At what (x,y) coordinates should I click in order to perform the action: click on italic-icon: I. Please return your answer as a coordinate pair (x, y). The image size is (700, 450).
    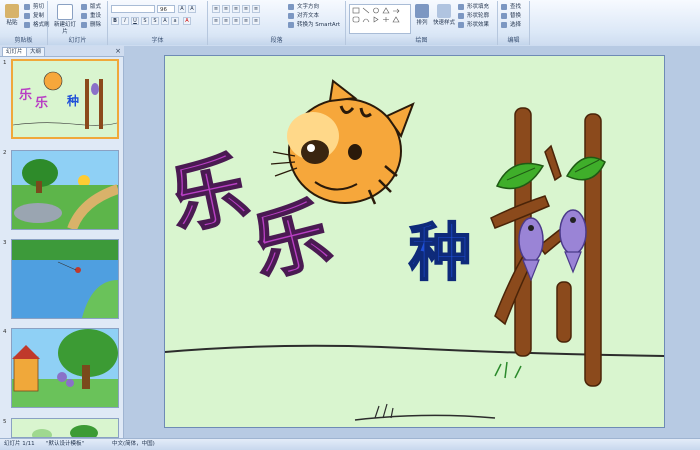
    Looking at the image, I should click on (125, 21).